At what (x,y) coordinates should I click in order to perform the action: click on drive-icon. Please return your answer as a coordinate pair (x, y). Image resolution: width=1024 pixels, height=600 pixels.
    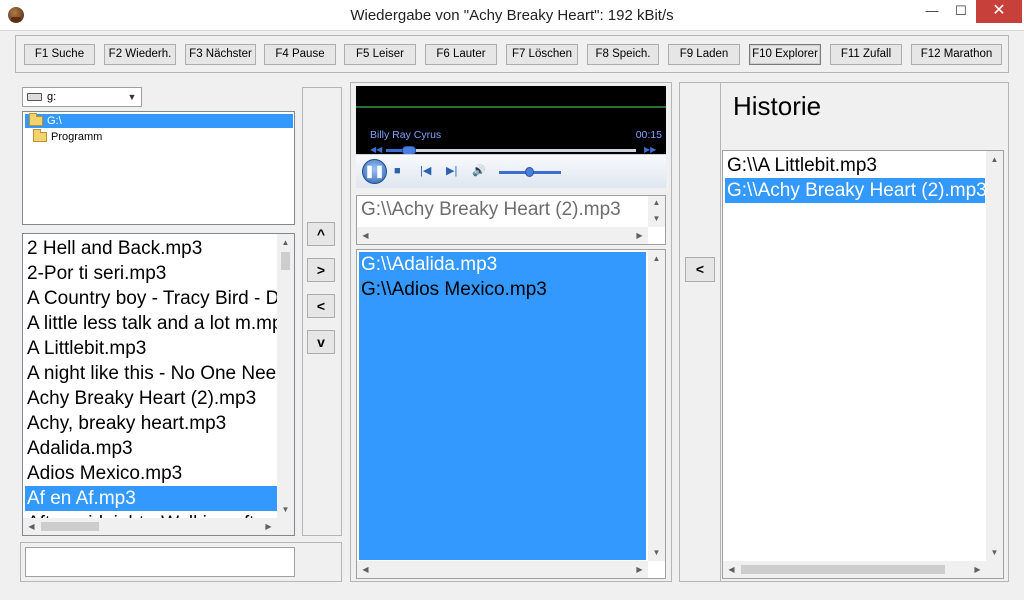
    Looking at the image, I should click on (34, 97).